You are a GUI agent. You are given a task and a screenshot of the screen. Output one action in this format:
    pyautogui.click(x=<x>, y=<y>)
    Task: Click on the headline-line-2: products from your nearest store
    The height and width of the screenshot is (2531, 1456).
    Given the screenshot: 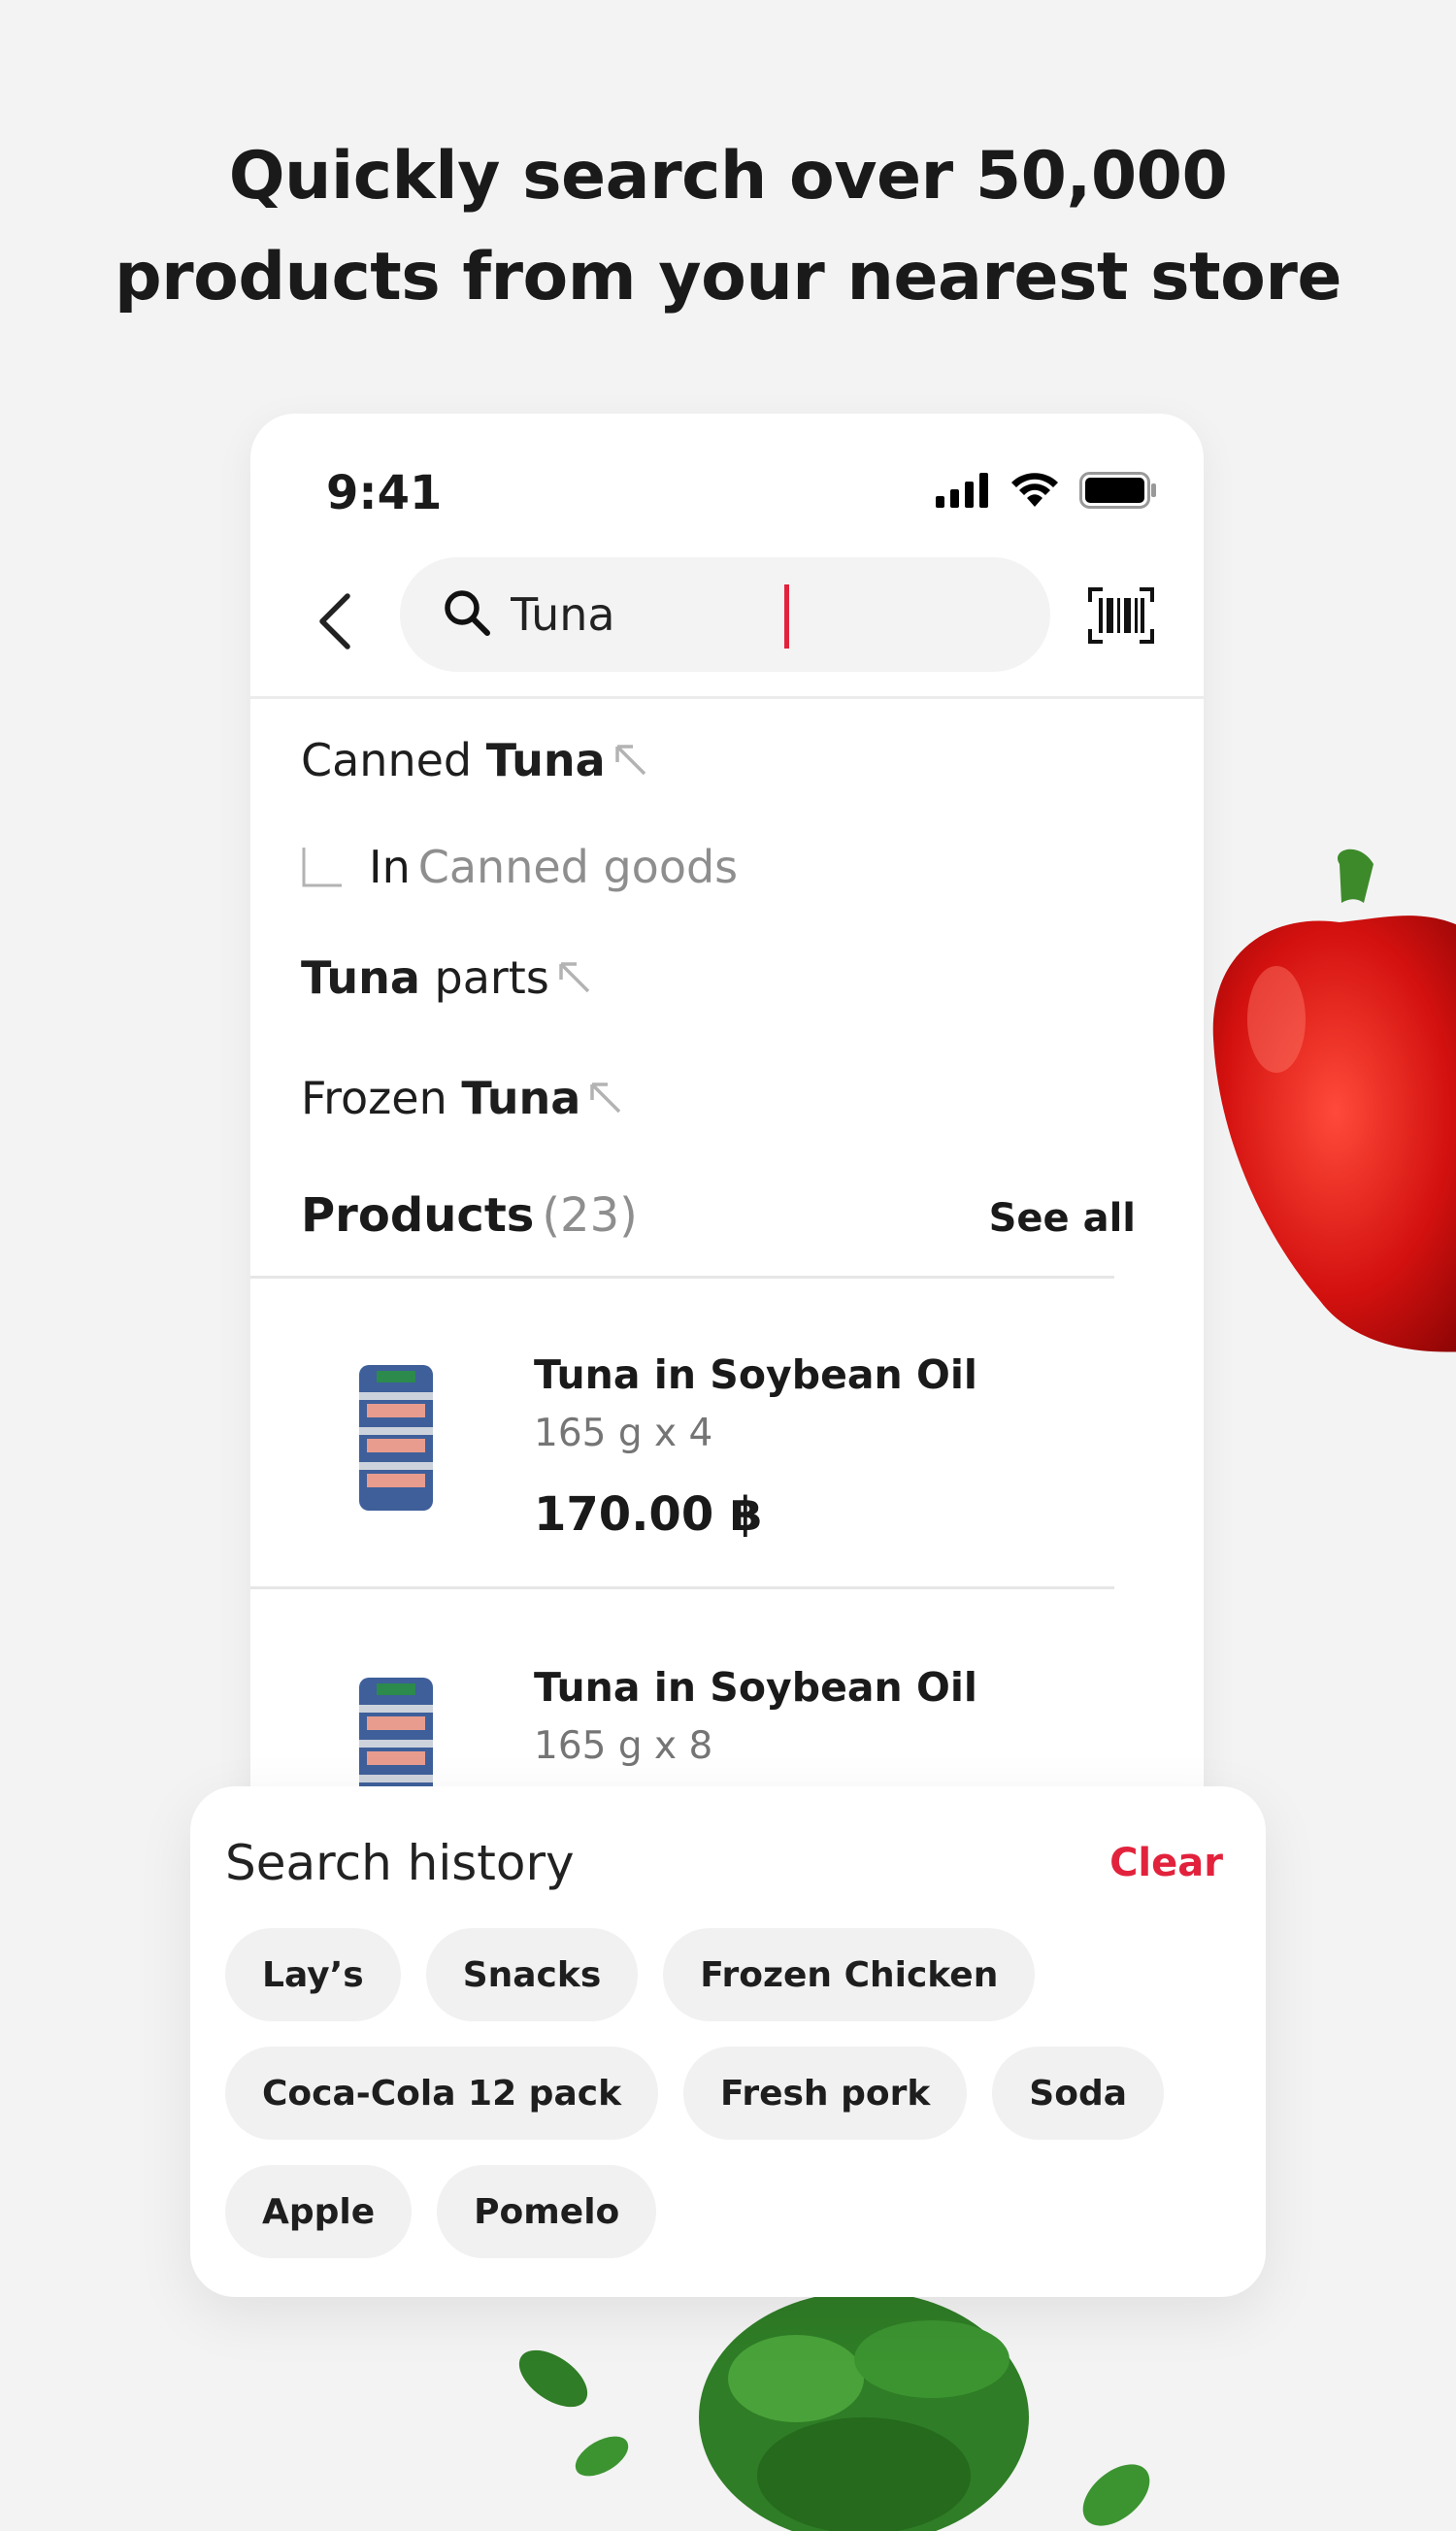 What is the action you would take?
    pyautogui.click(x=728, y=277)
    